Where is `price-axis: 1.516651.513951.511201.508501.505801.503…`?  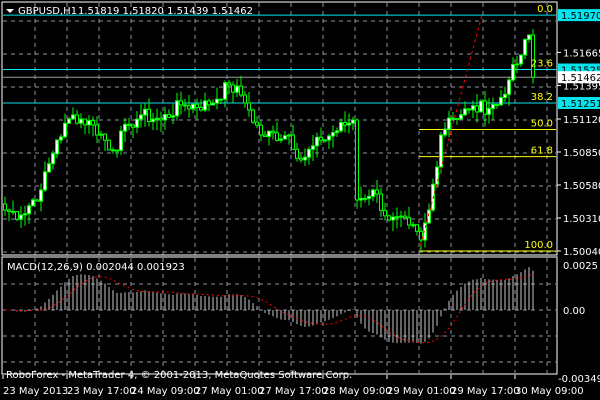 price-axis: 1.516651.513951.511201.508501.505801.503… is located at coordinates (578, 200).